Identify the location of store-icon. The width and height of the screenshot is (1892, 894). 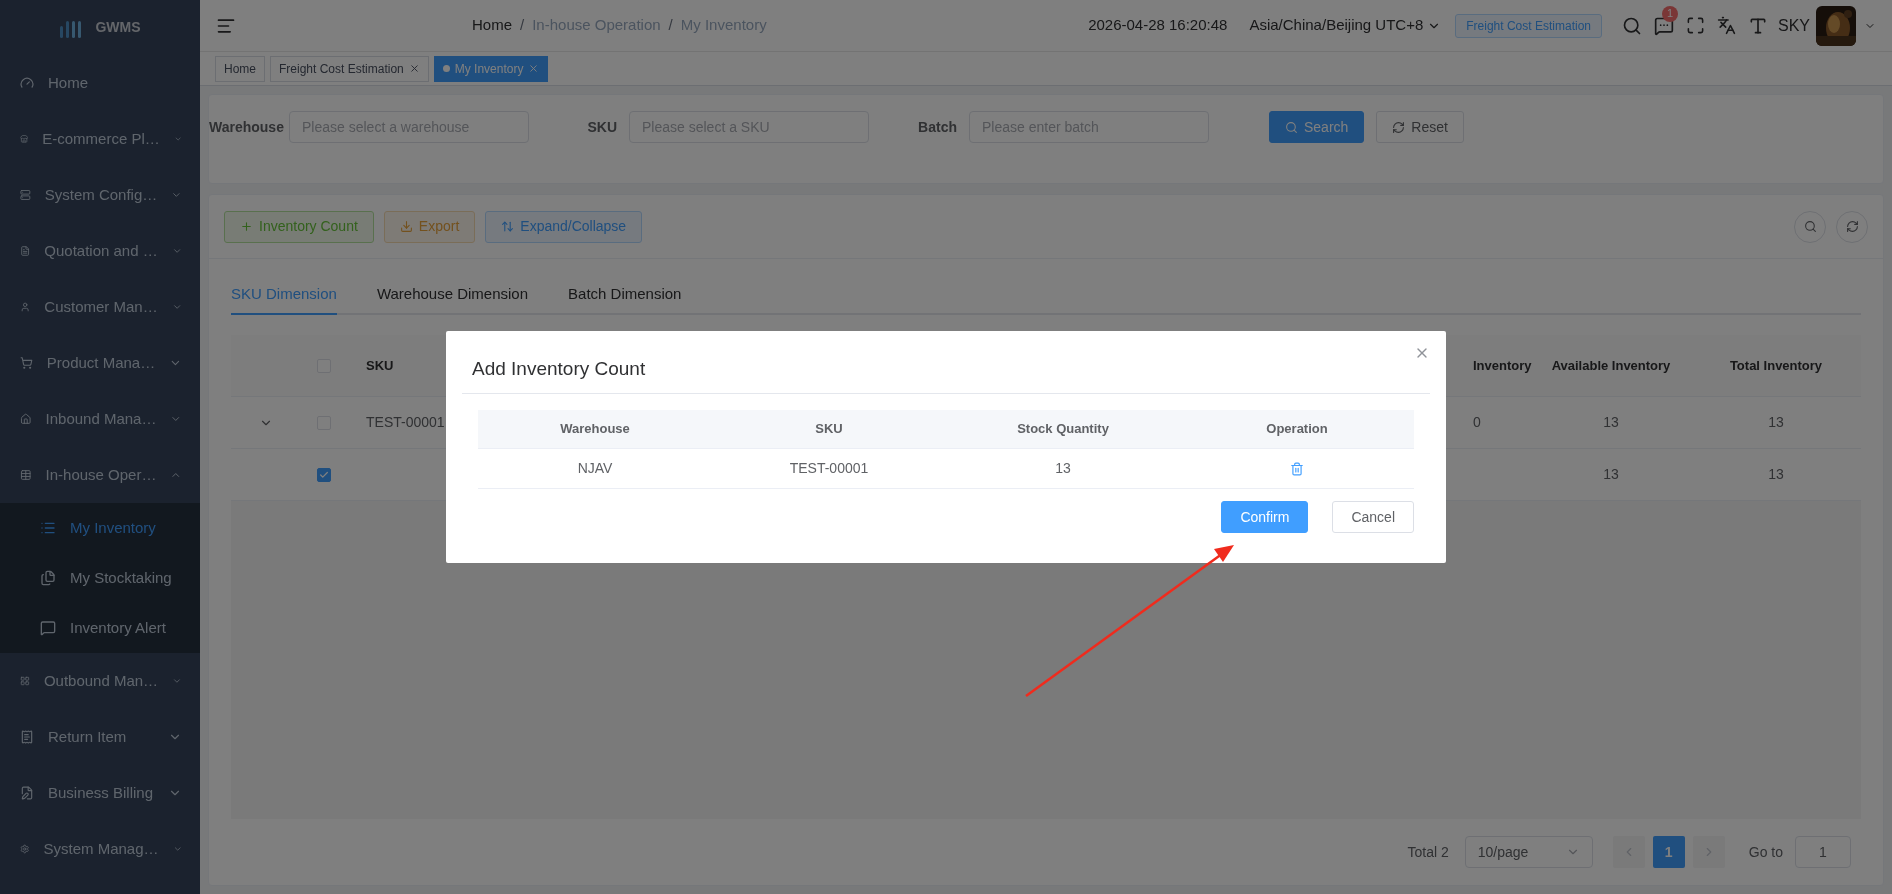
(24, 139).